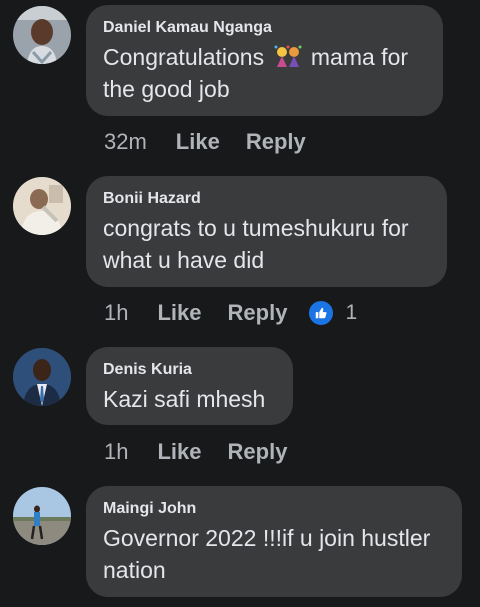 The height and width of the screenshot is (607, 480). I want to click on comment-text: Kazi safi mhesh, so click(184, 399).